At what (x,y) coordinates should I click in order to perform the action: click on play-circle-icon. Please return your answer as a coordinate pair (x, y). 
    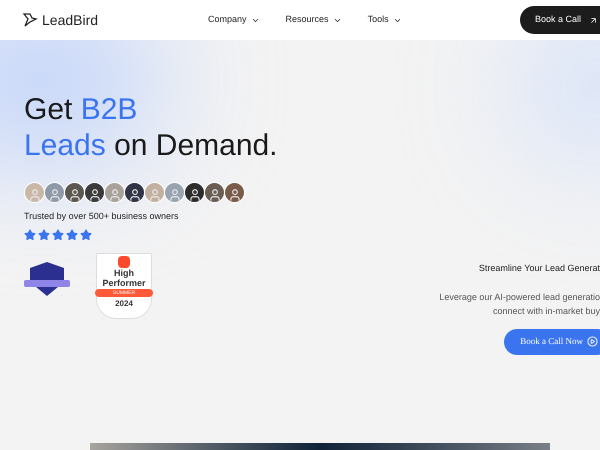
    Looking at the image, I should click on (592, 341).